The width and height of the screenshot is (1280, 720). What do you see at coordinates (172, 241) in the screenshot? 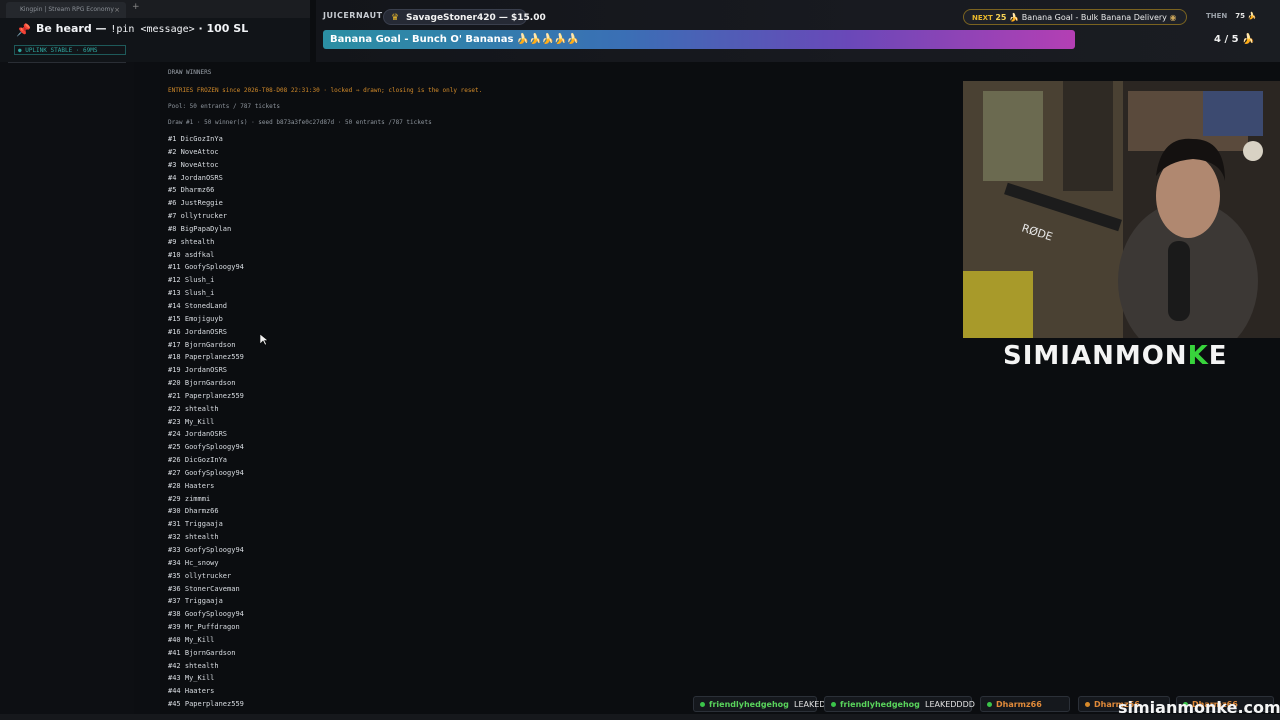
I see `winner-rank: #9` at bounding box center [172, 241].